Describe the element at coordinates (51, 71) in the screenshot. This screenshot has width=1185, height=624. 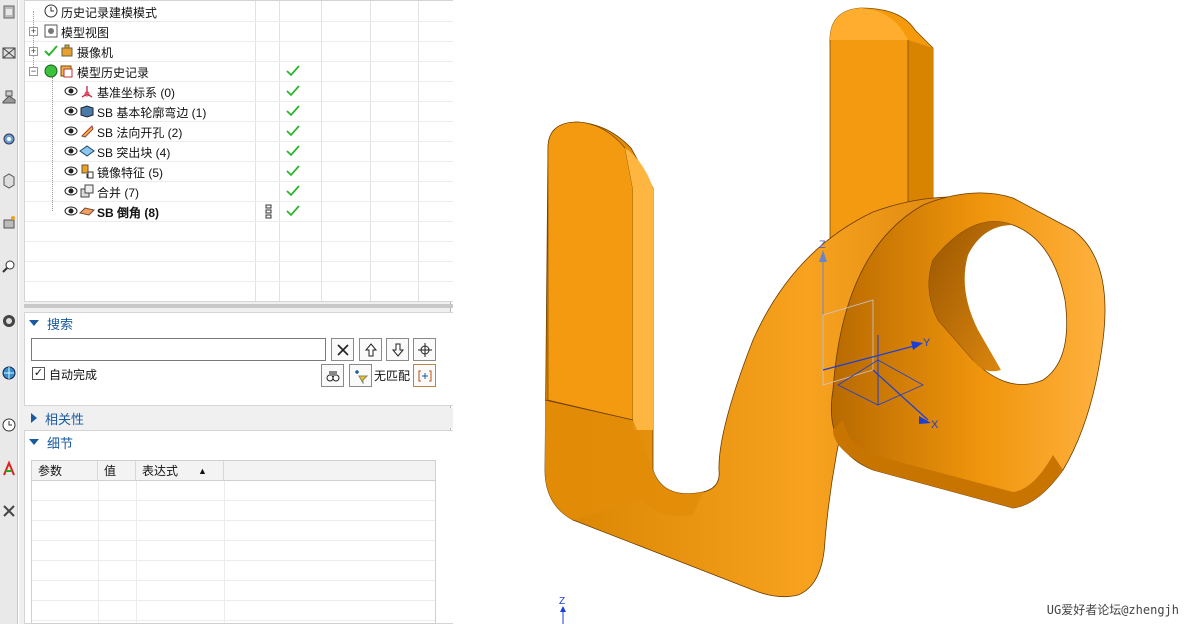
I see `active-status-icon` at that location.